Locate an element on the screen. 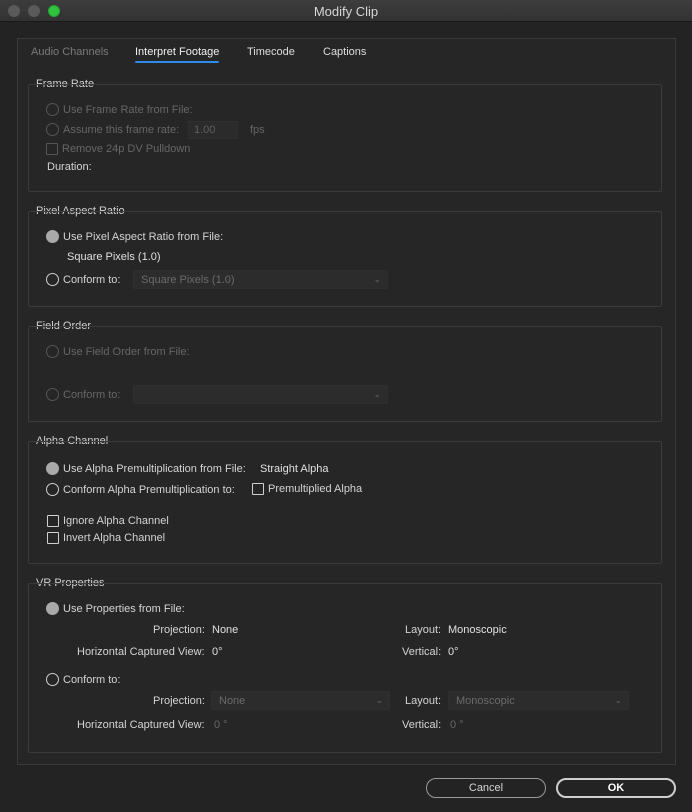 The width and height of the screenshot is (692, 812). vr-conform-hcv-value: 0 ° is located at coordinates (221, 725).